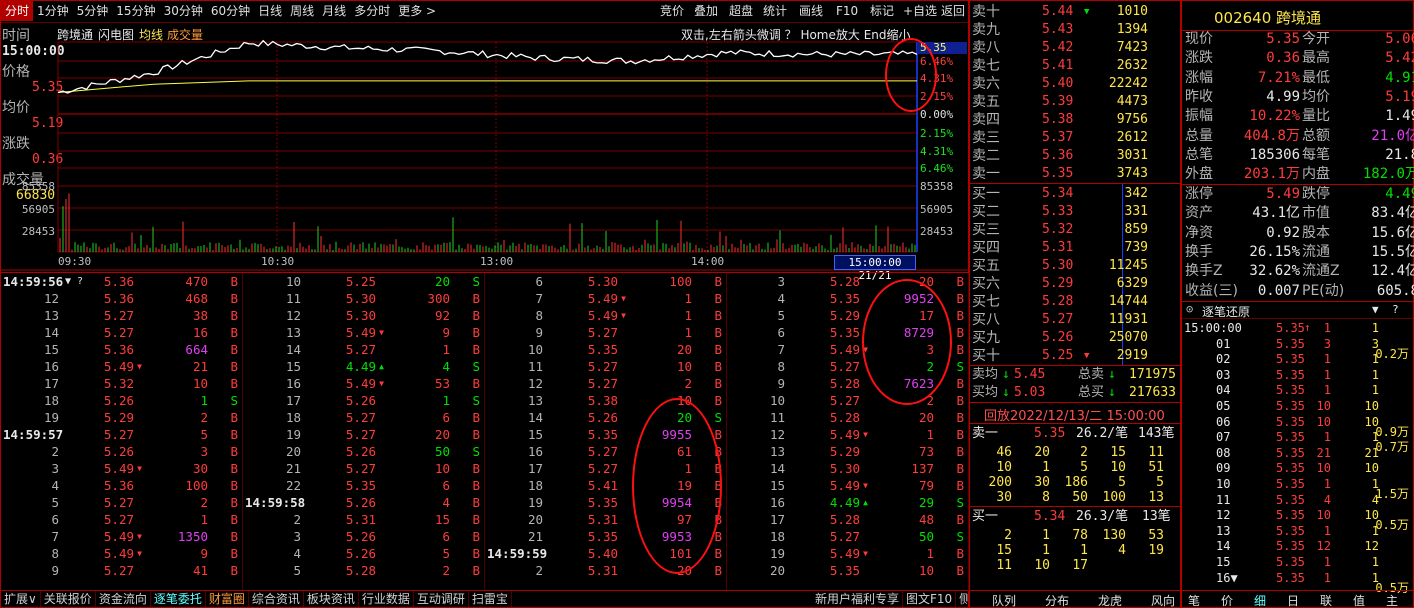 The image size is (1414, 608). Describe the element at coordinates (1327, 343) in the screenshot. I see `detail-qty: 3` at that location.